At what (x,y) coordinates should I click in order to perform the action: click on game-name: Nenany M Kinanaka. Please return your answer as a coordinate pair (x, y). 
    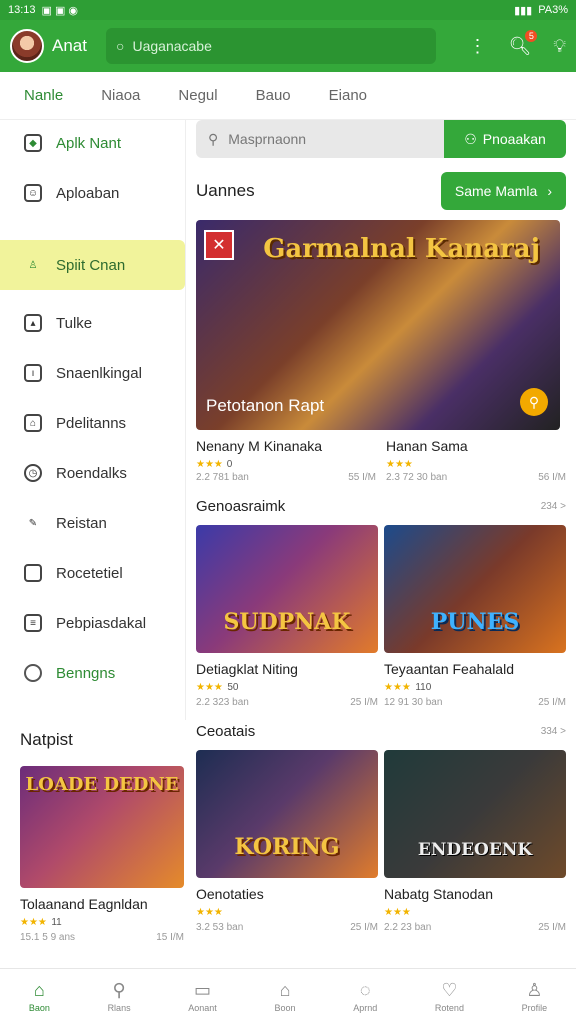
    Looking at the image, I should click on (259, 446).